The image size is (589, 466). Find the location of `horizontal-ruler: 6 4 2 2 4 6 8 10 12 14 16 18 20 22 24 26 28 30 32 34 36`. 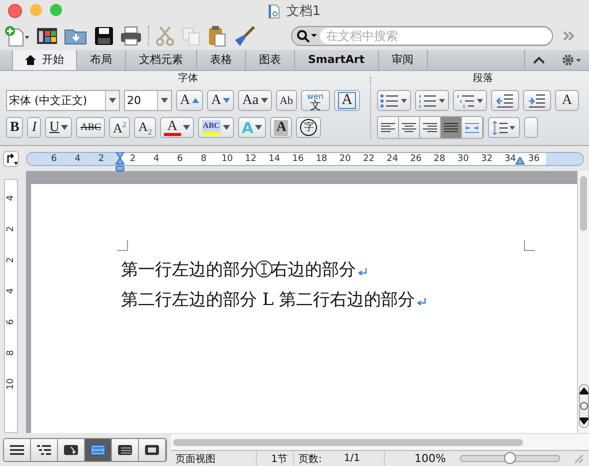

horizontal-ruler: 6 4 2 2 4 6 8 10 12 14 16 18 20 22 24 26 28 30 32 34 36 is located at coordinates (305, 159).